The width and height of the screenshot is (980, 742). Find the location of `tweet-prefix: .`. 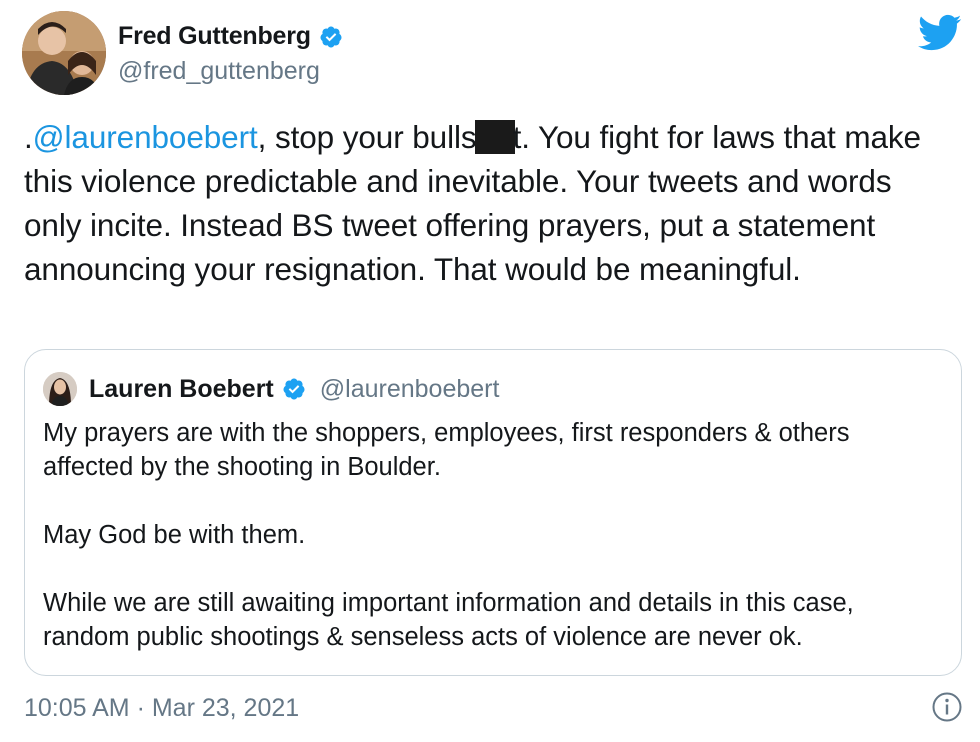

tweet-prefix: . is located at coordinates (28, 137).